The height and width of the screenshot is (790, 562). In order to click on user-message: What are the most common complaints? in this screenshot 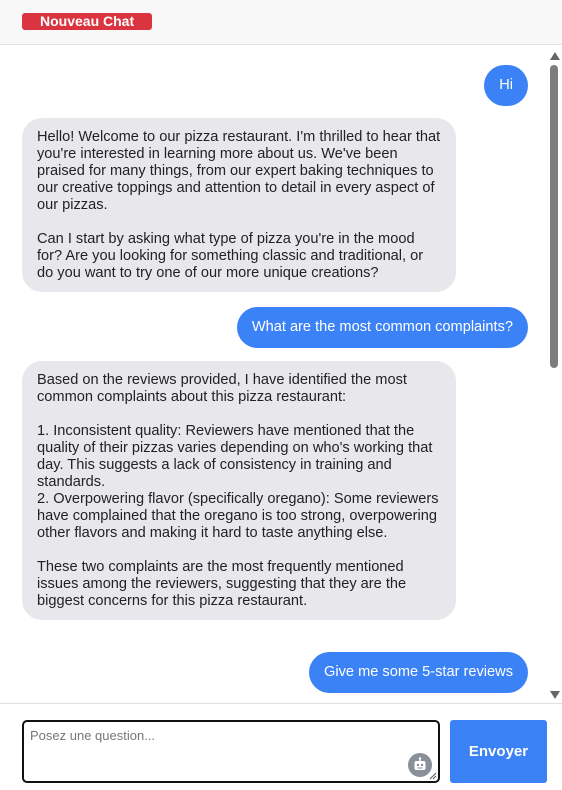, I will do `click(382, 327)`.